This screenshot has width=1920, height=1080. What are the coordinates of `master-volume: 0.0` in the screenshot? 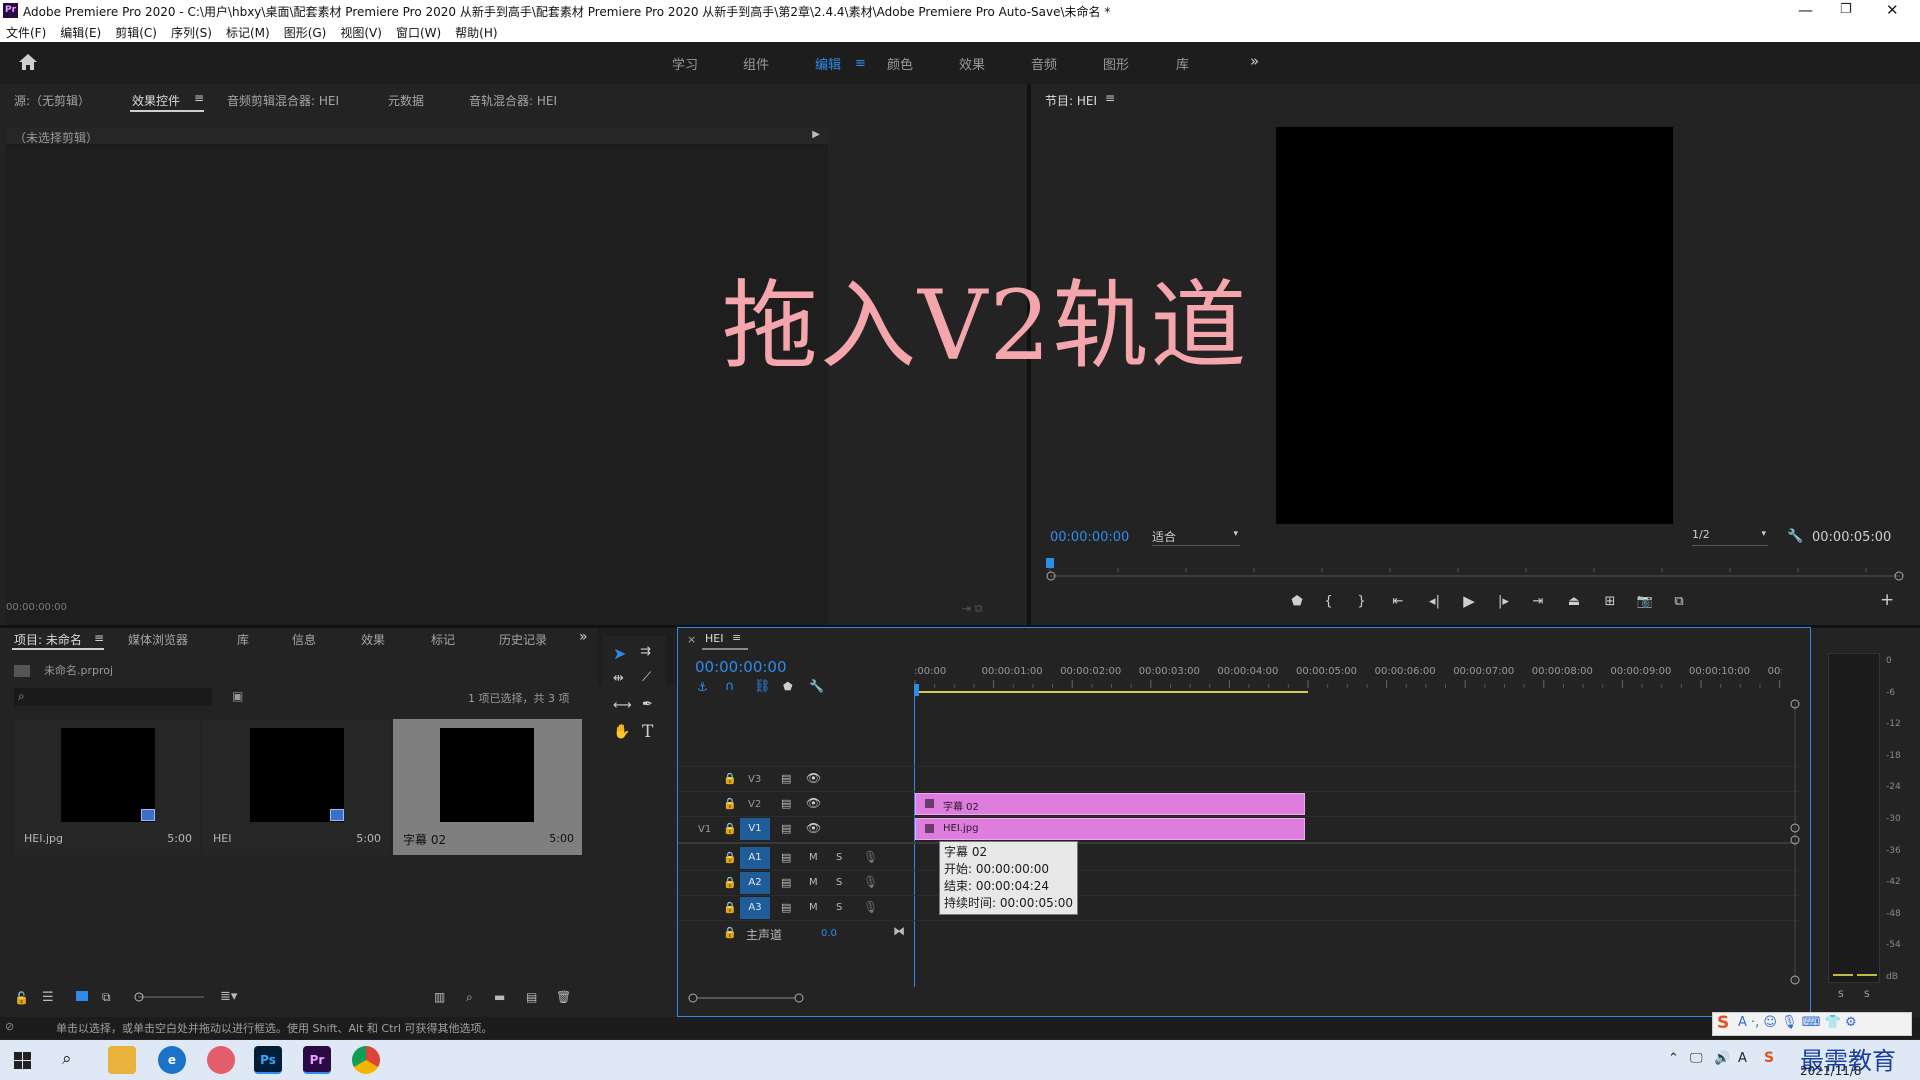 It's located at (829, 933).